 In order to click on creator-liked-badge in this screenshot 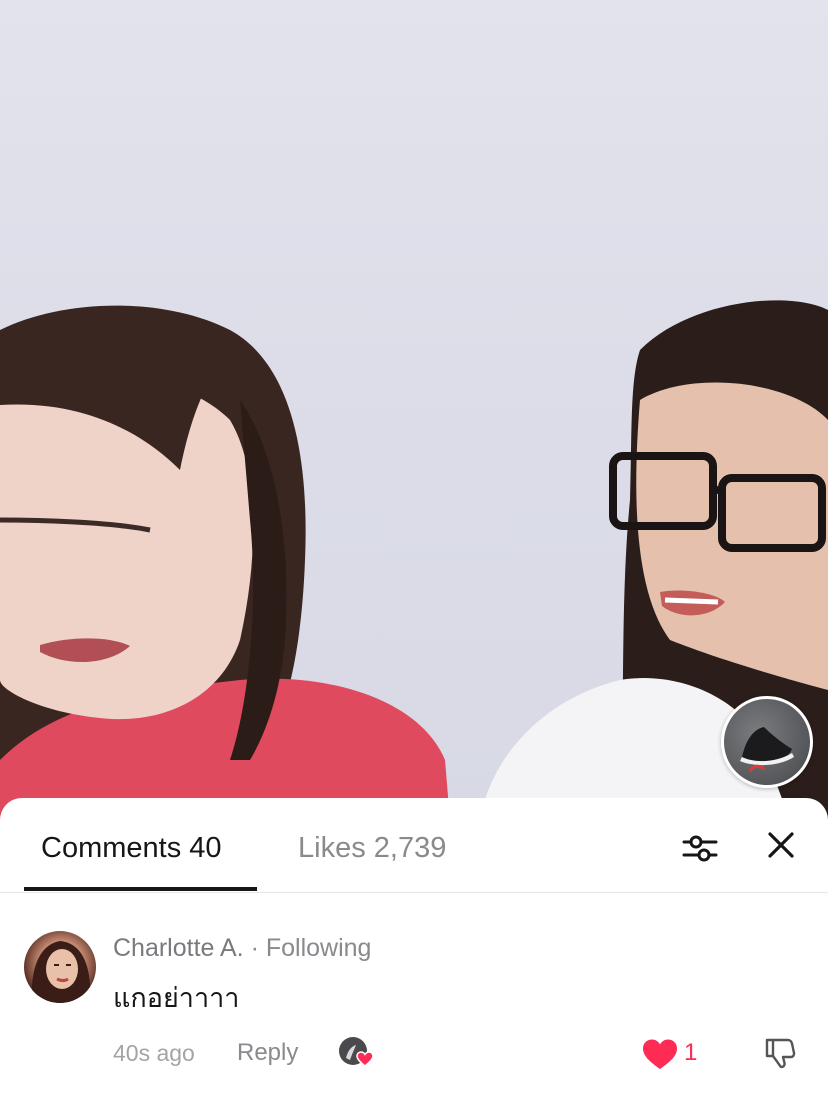, I will do `click(356, 1052)`.